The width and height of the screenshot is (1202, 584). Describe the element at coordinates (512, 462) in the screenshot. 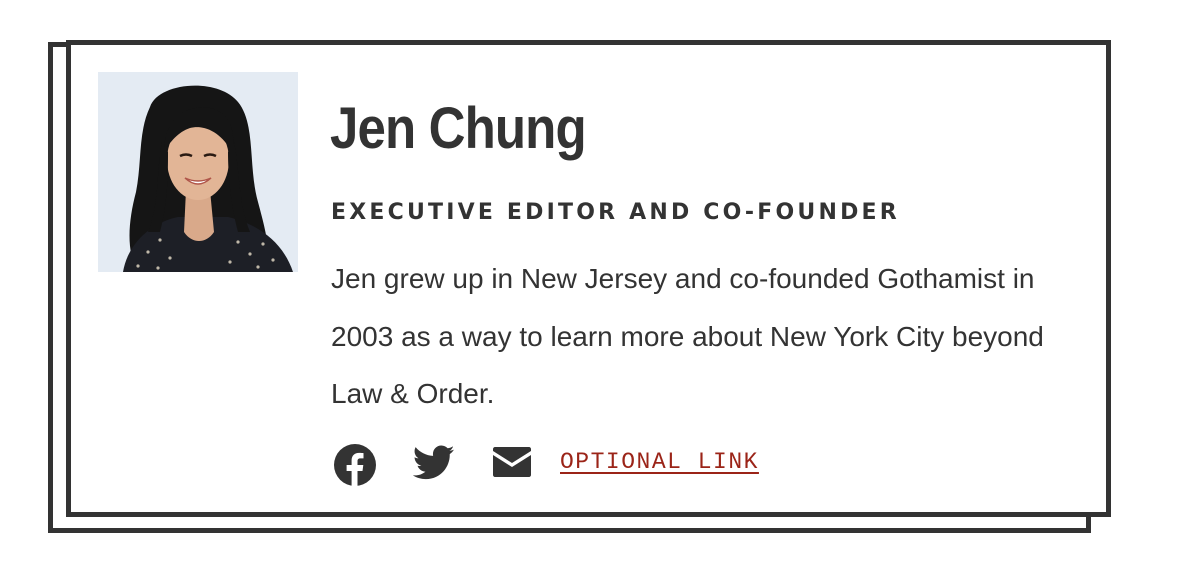

I see `envelope-icon` at that location.